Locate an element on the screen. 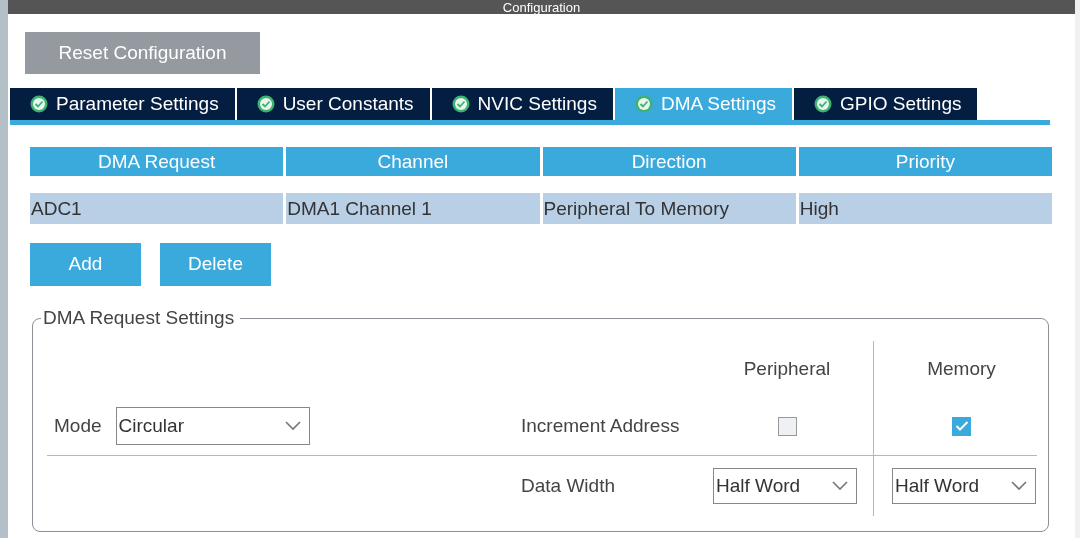  column-header: DMA Request is located at coordinates (157, 161).